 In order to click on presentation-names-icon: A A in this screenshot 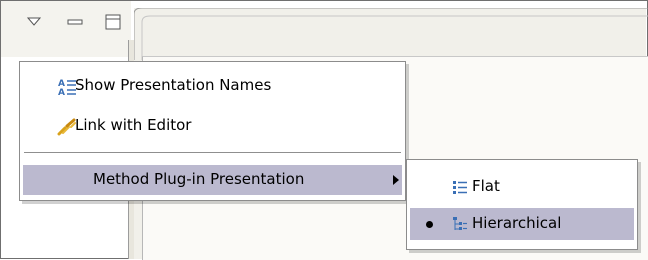, I will do `click(67, 88)`.